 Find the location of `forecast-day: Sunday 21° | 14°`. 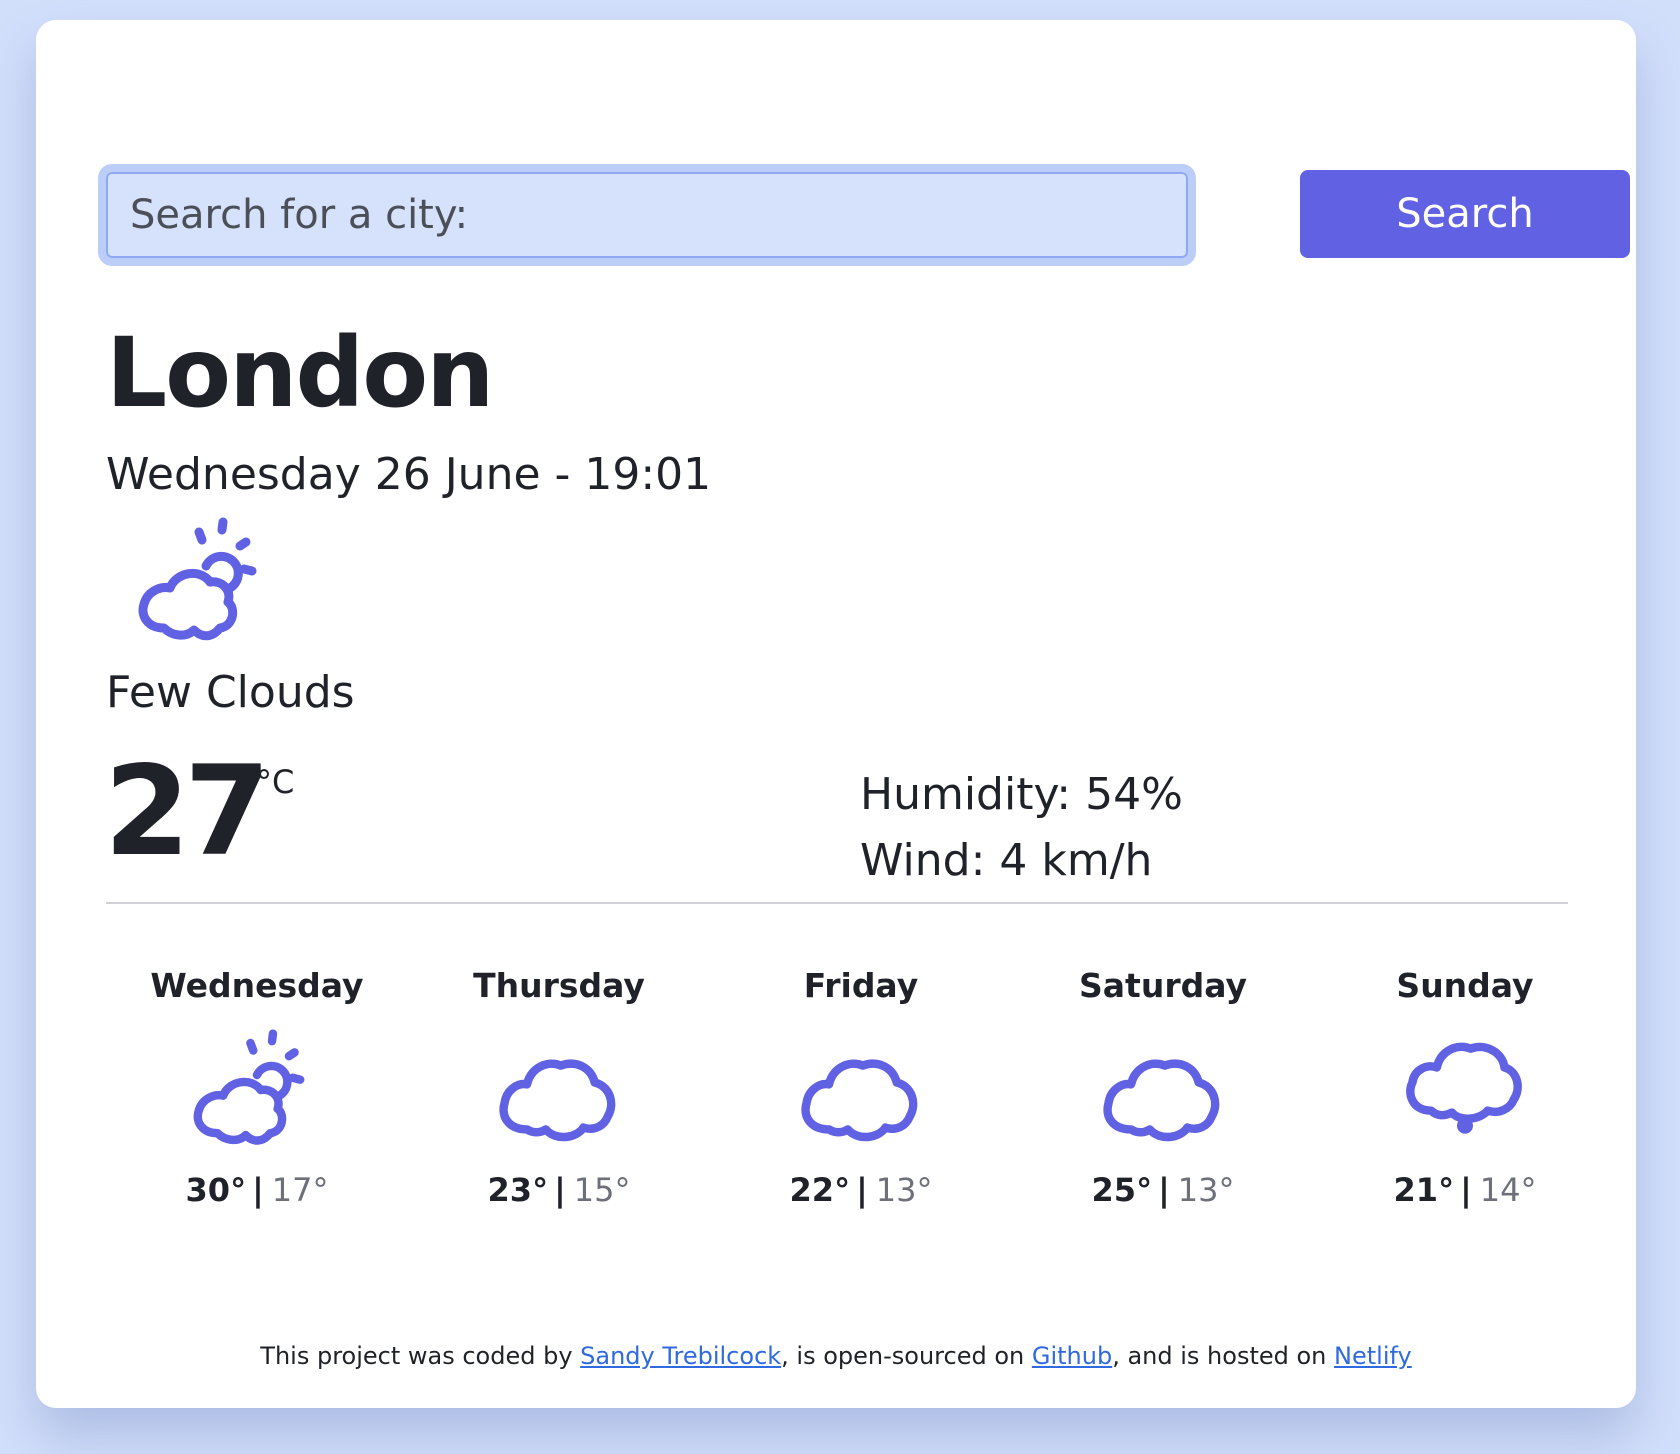

forecast-day: Sunday 21° | 14° is located at coordinates (1465, 1087).